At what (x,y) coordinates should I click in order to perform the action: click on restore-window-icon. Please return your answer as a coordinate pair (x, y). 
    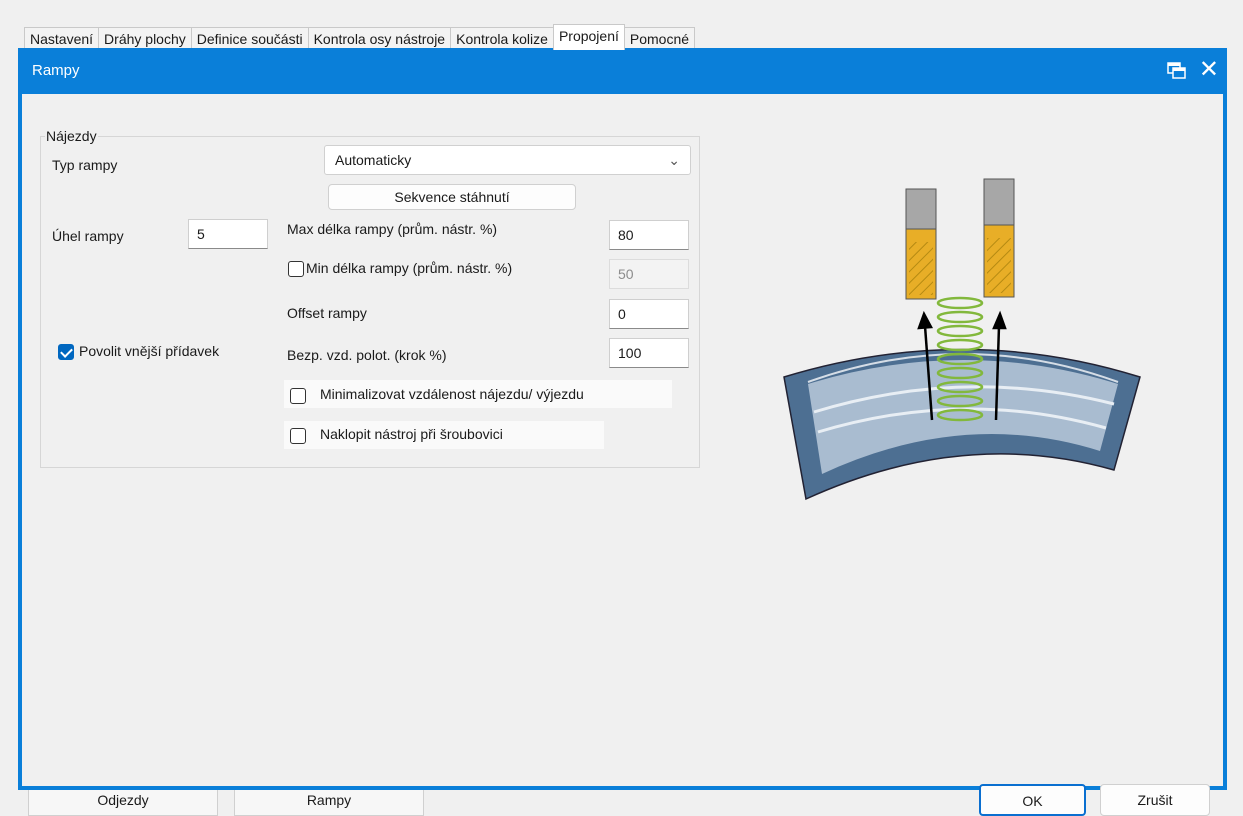
    Looking at the image, I should click on (1177, 71).